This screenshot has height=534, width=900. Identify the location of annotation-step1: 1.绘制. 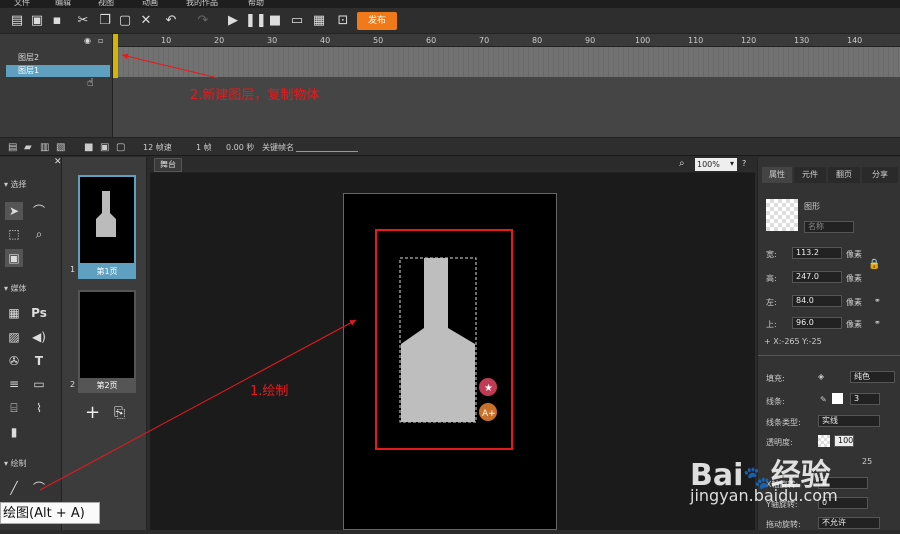
(269, 391).